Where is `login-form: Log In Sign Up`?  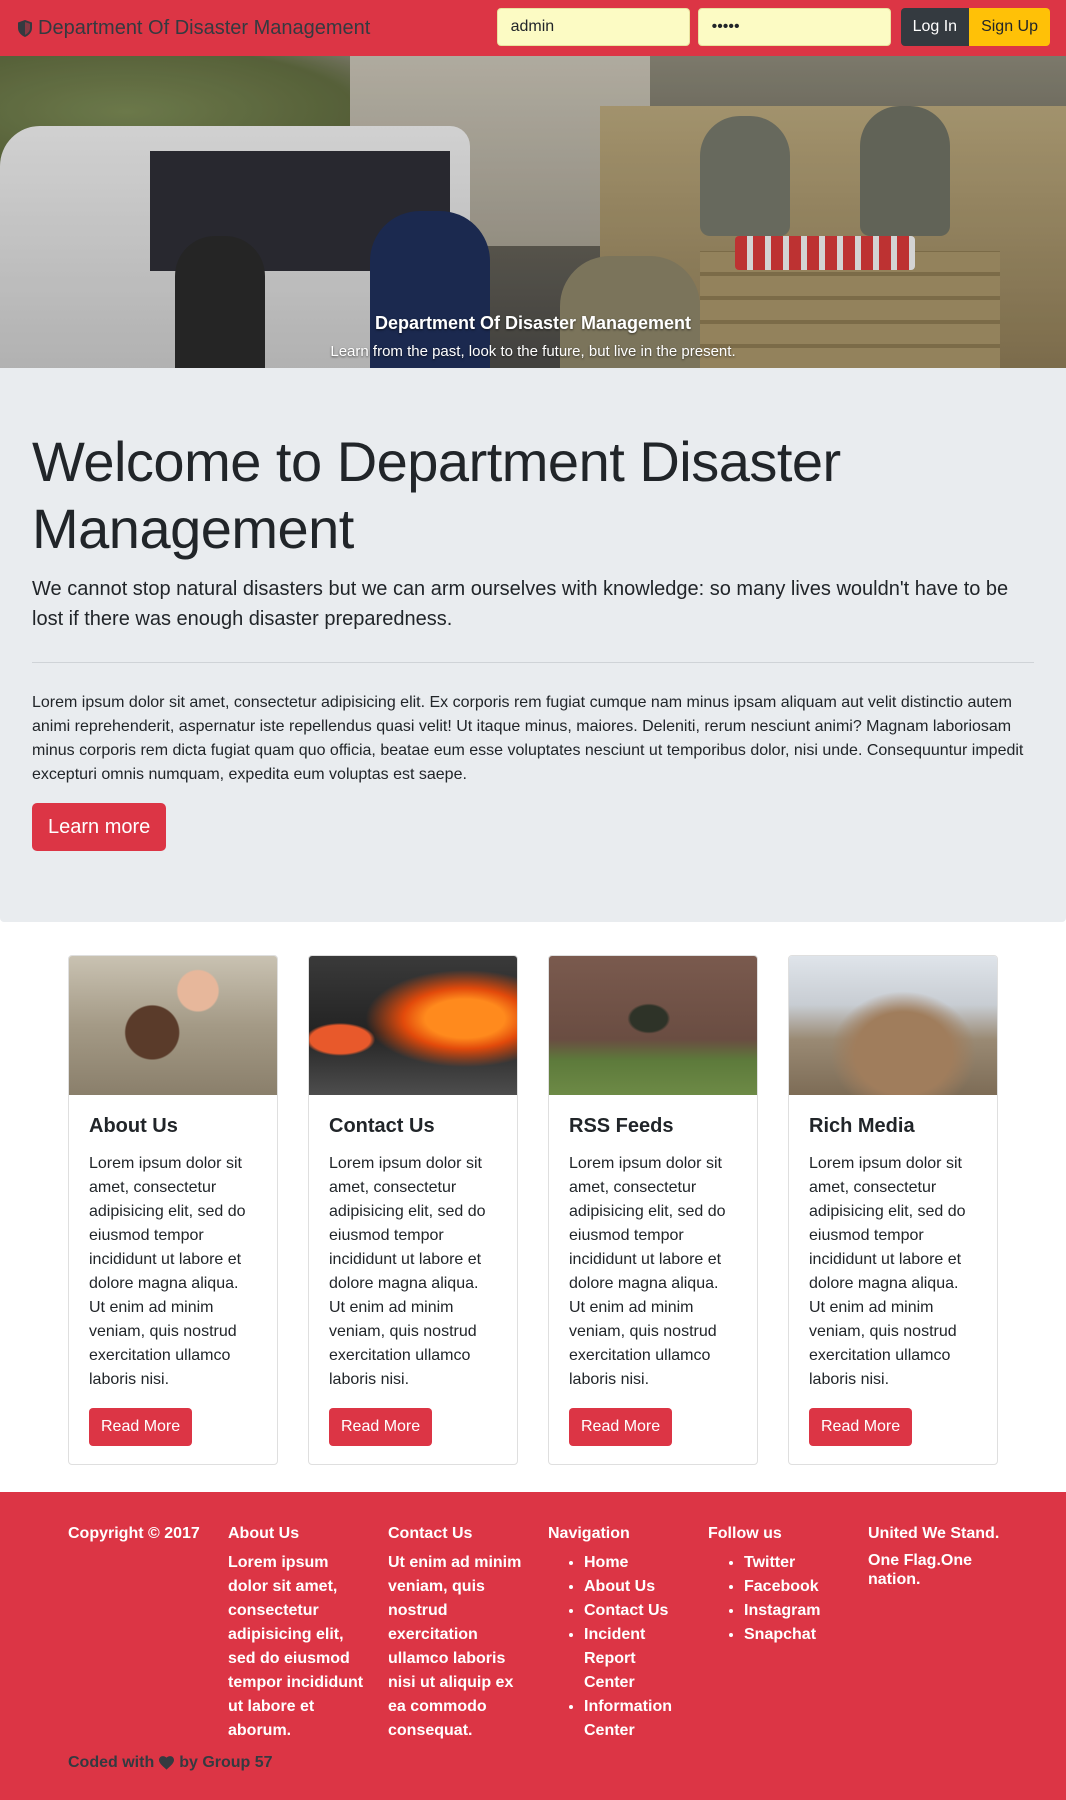
login-form: Log In Sign Up is located at coordinates (773, 27).